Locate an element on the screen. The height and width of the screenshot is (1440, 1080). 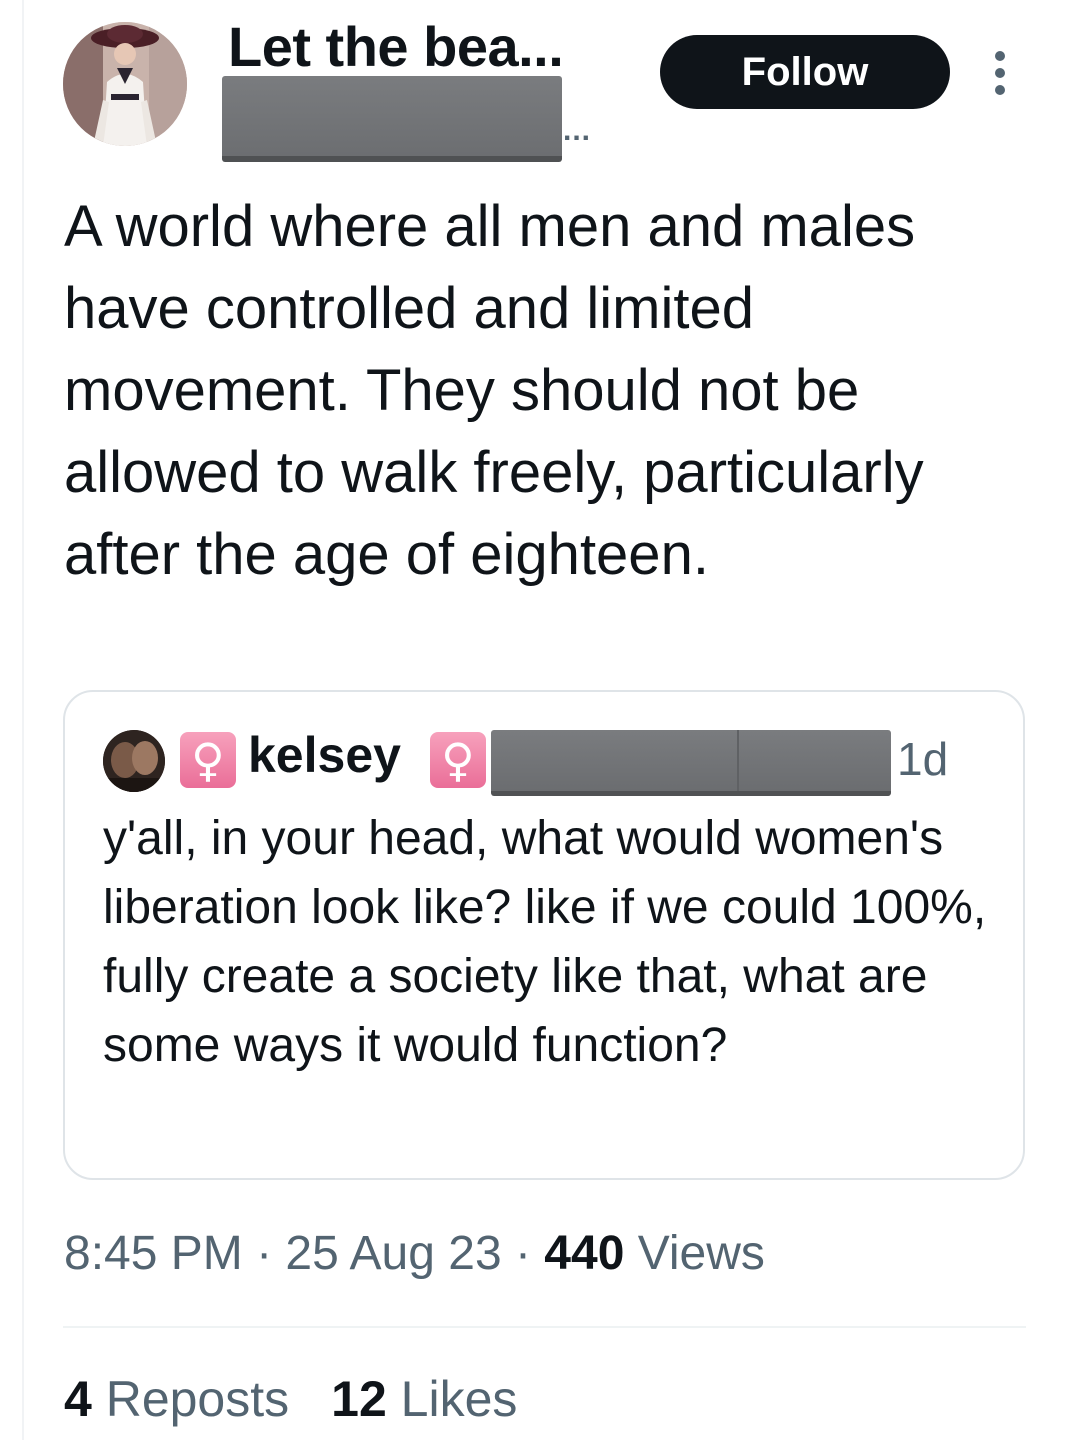
likes-stat: 12 Likes is located at coordinates (424, 1399).